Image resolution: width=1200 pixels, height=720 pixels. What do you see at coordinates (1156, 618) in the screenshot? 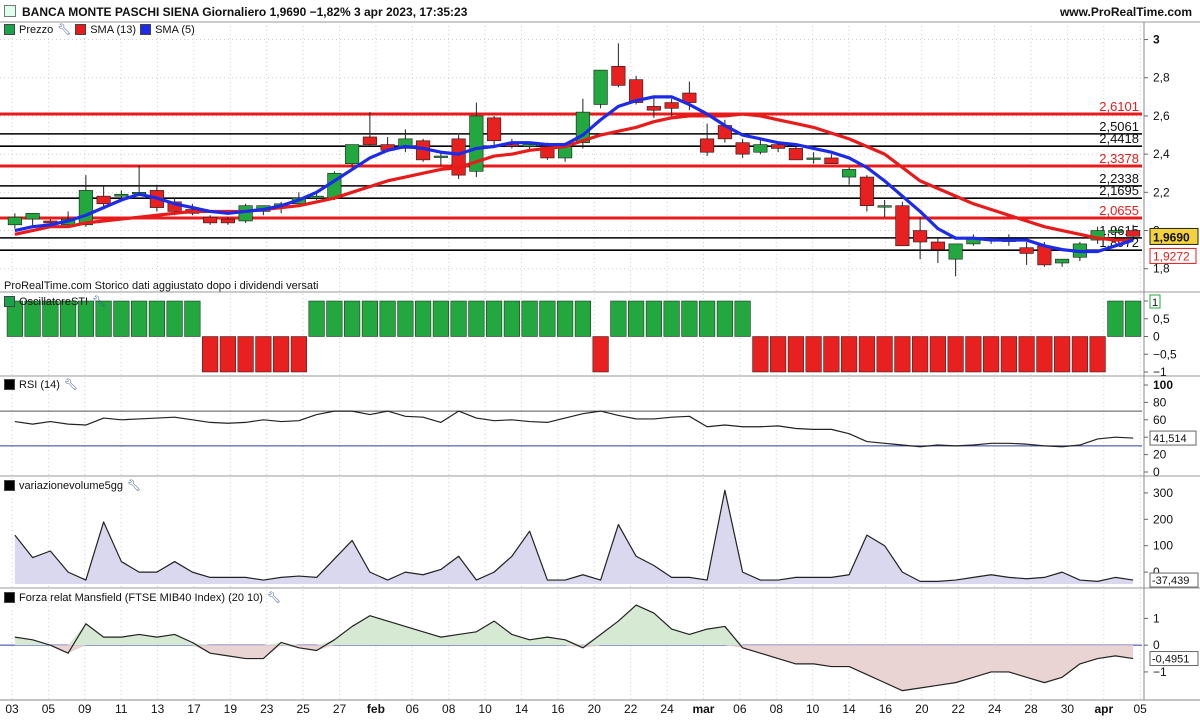
I see `mansfield-tick-label: 1` at bounding box center [1156, 618].